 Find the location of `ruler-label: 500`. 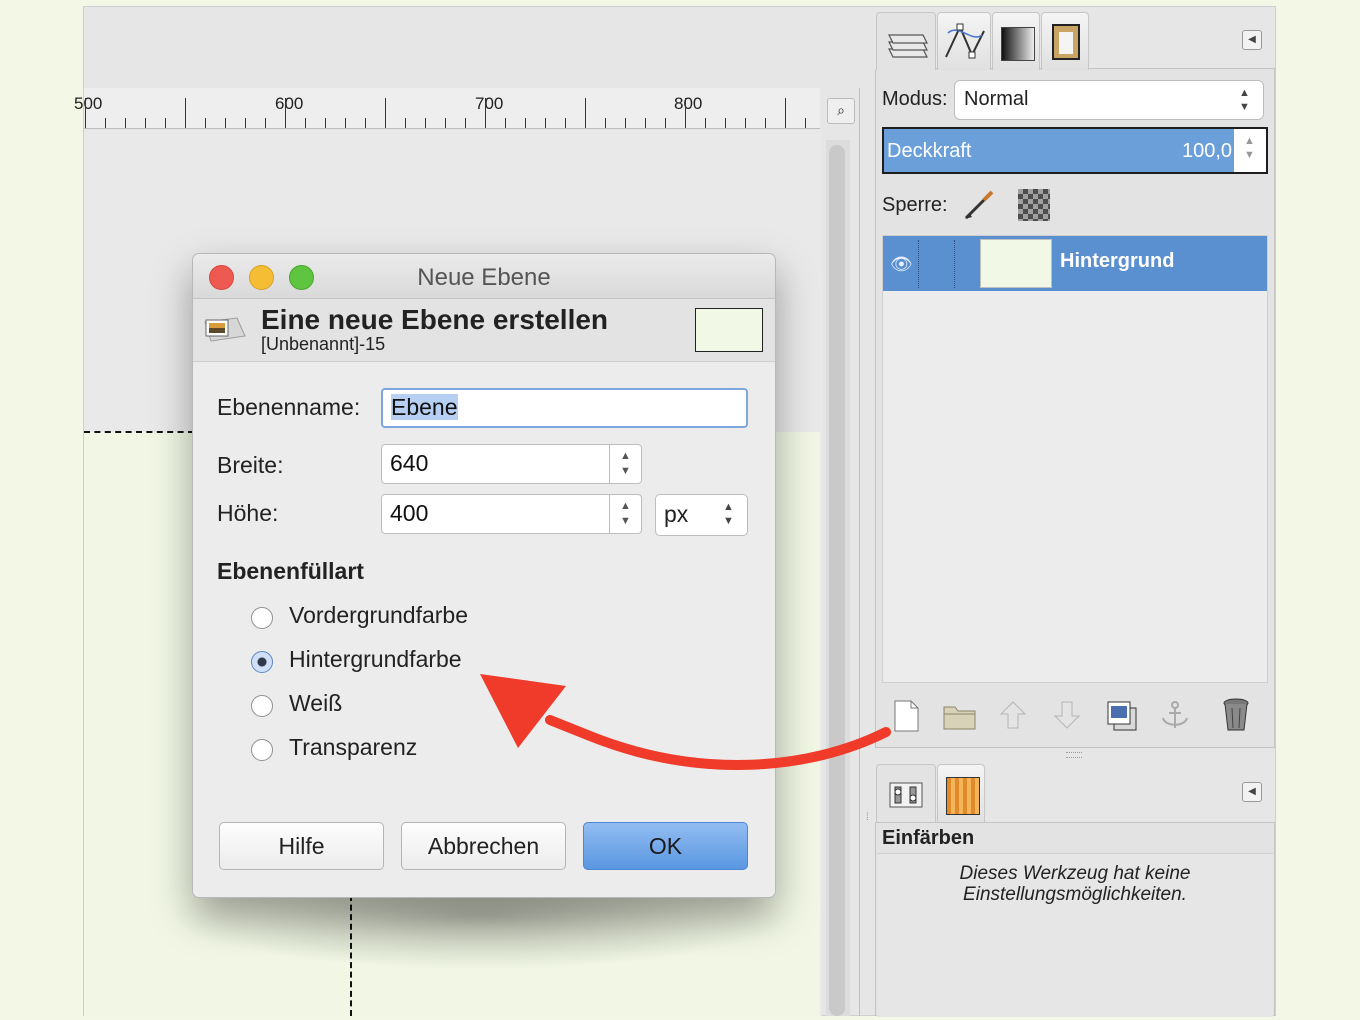

ruler-label: 500 is located at coordinates (88, 103).